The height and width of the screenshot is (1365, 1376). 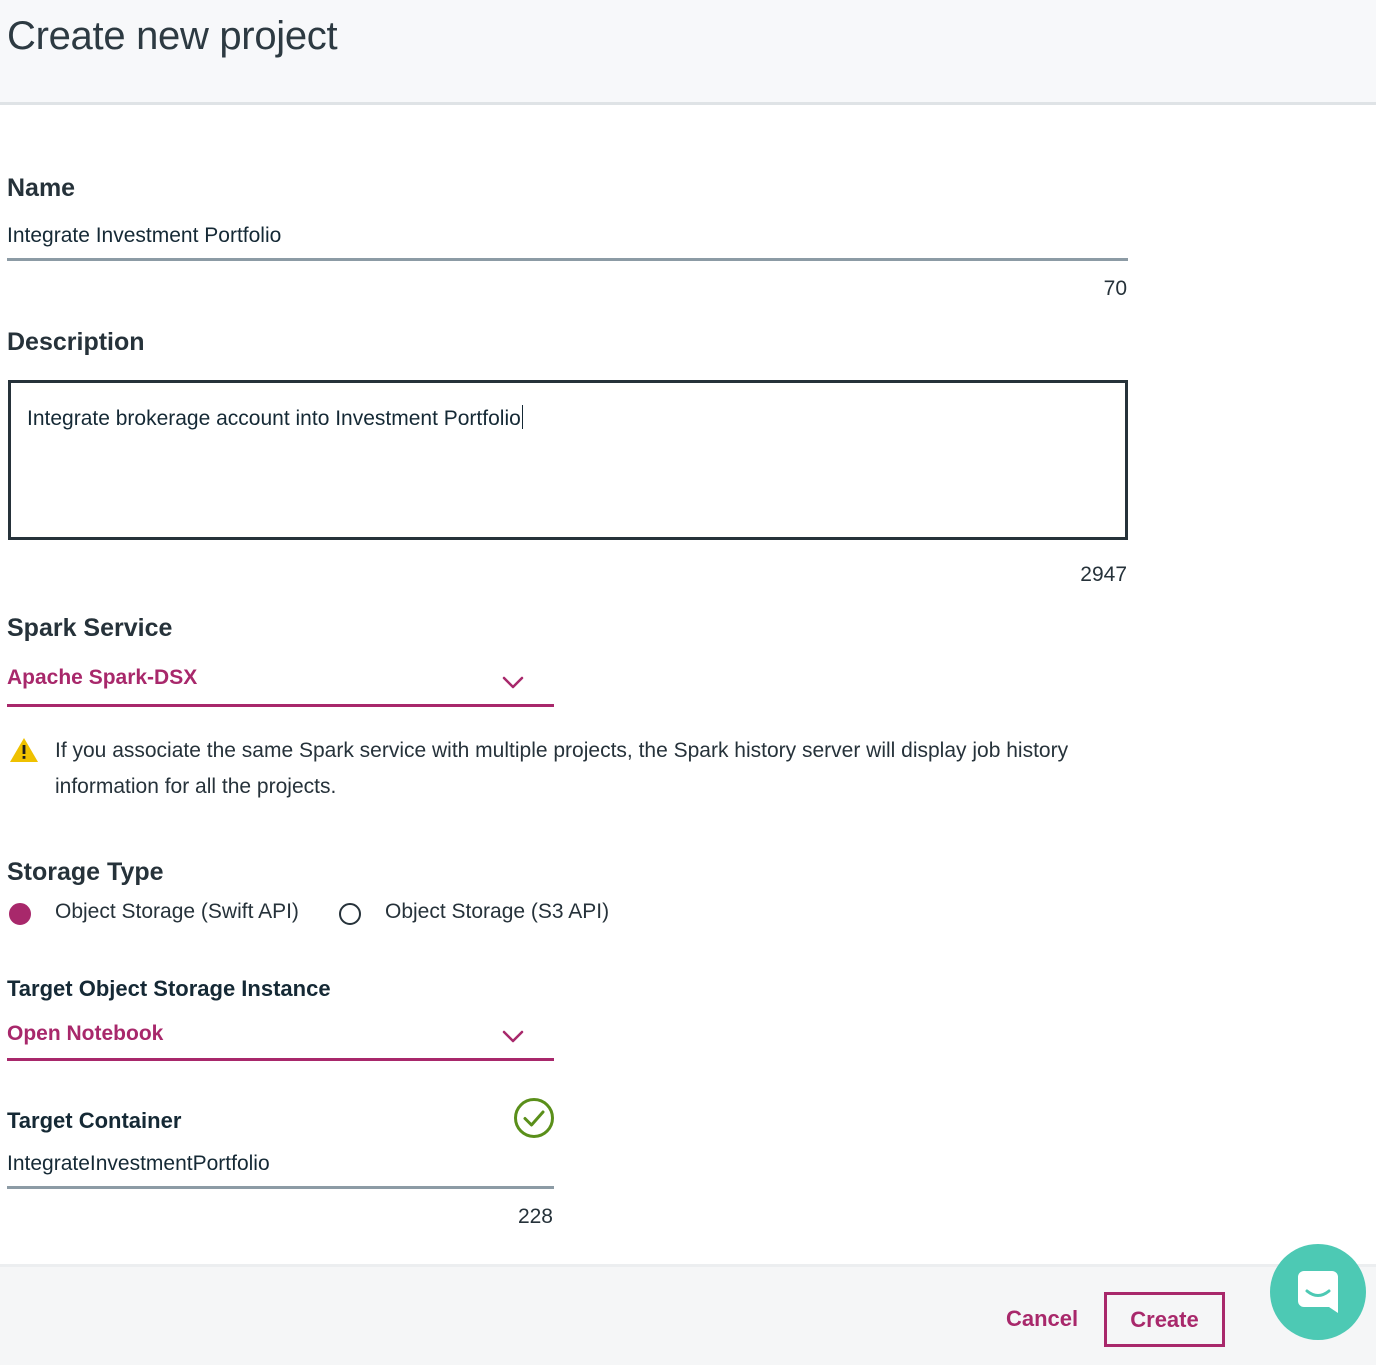 What do you see at coordinates (177, 912) in the screenshot?
I see `radio-swift-api-label: Object Storage (Swift API)` at bounding box center [177, 912].